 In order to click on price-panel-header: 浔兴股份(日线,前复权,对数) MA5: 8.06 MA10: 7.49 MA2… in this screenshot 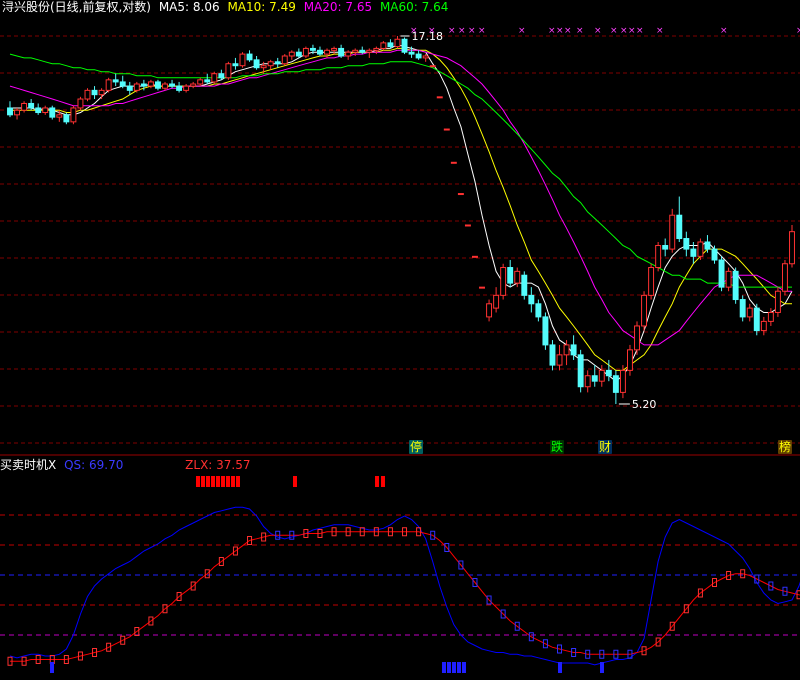, I will do `click(225, 7)`.